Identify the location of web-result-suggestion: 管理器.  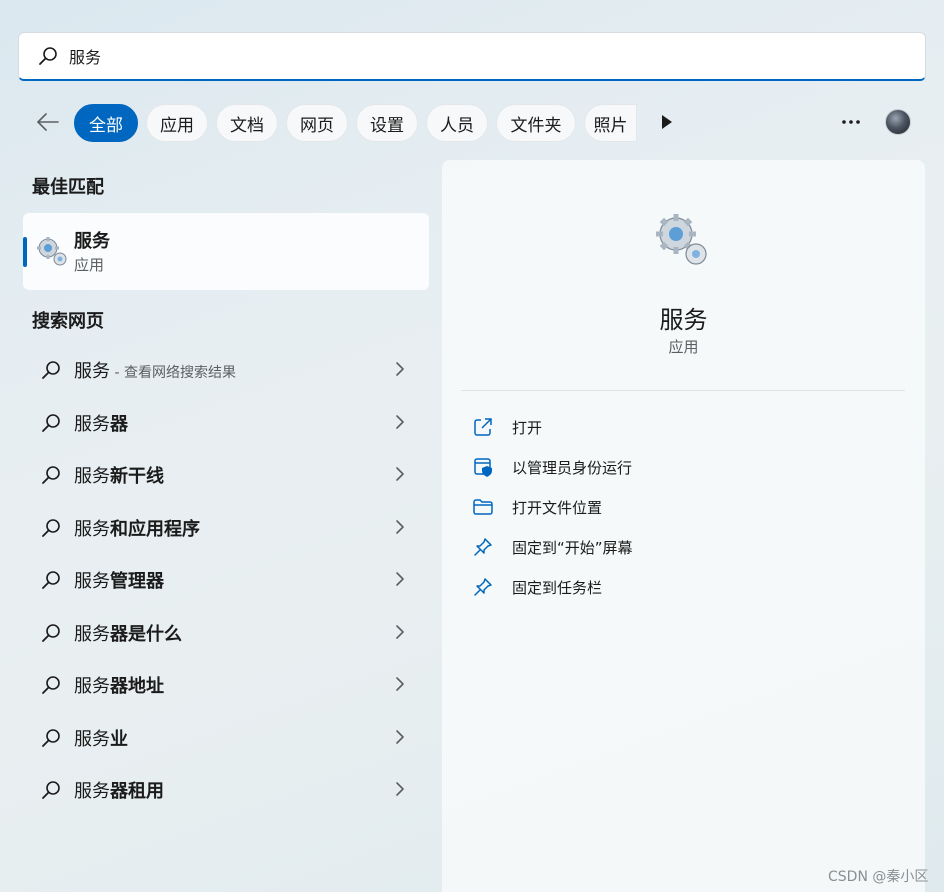
(137, 581).